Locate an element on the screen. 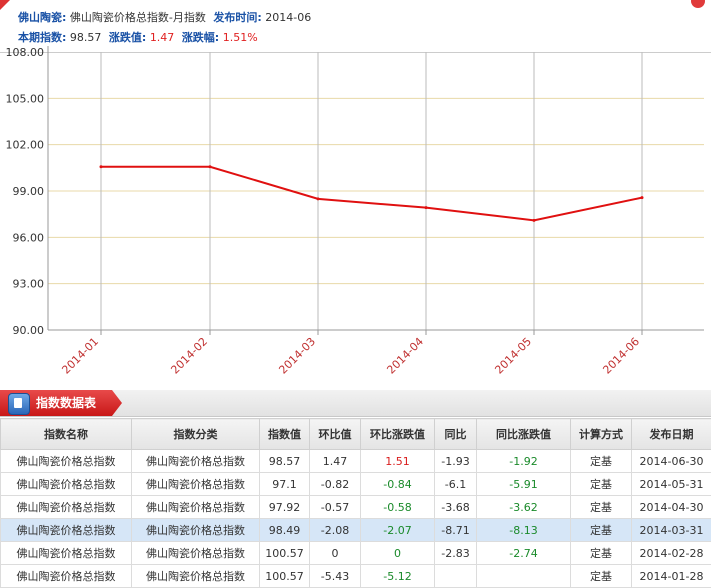 This screenshot has width=711, height=588. table-cell: -6.1 is located at coordinates (455, 484).